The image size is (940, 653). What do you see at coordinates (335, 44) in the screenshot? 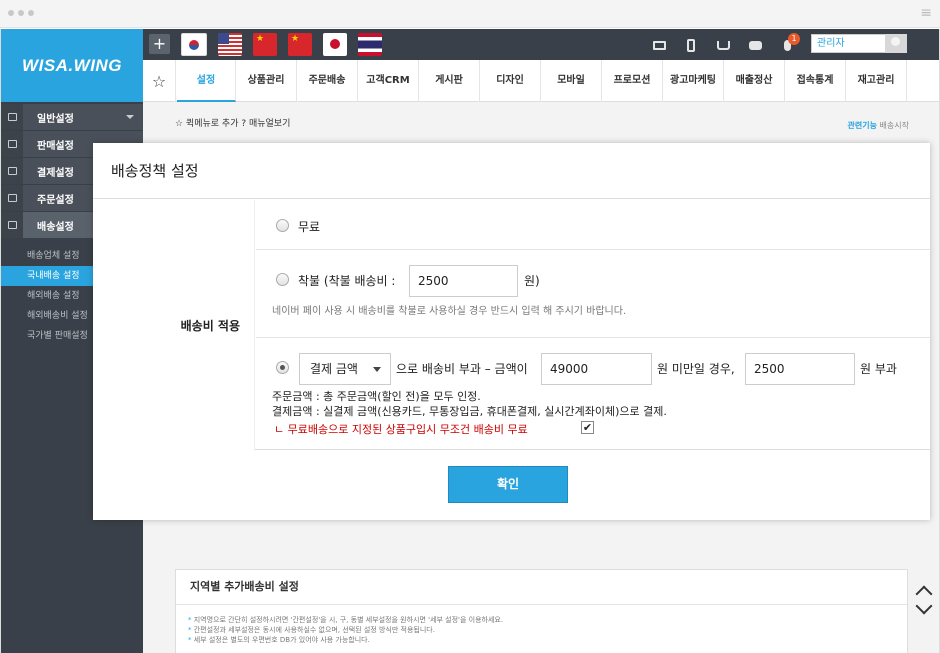
I see `flag-japan-icon` at bounding box center [335, 44].